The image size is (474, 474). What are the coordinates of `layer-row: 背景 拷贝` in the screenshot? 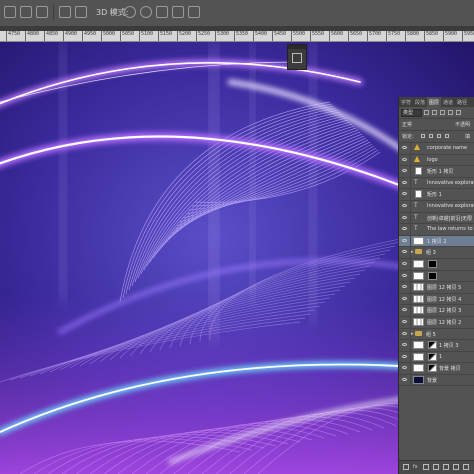 It's located at (436, 369).